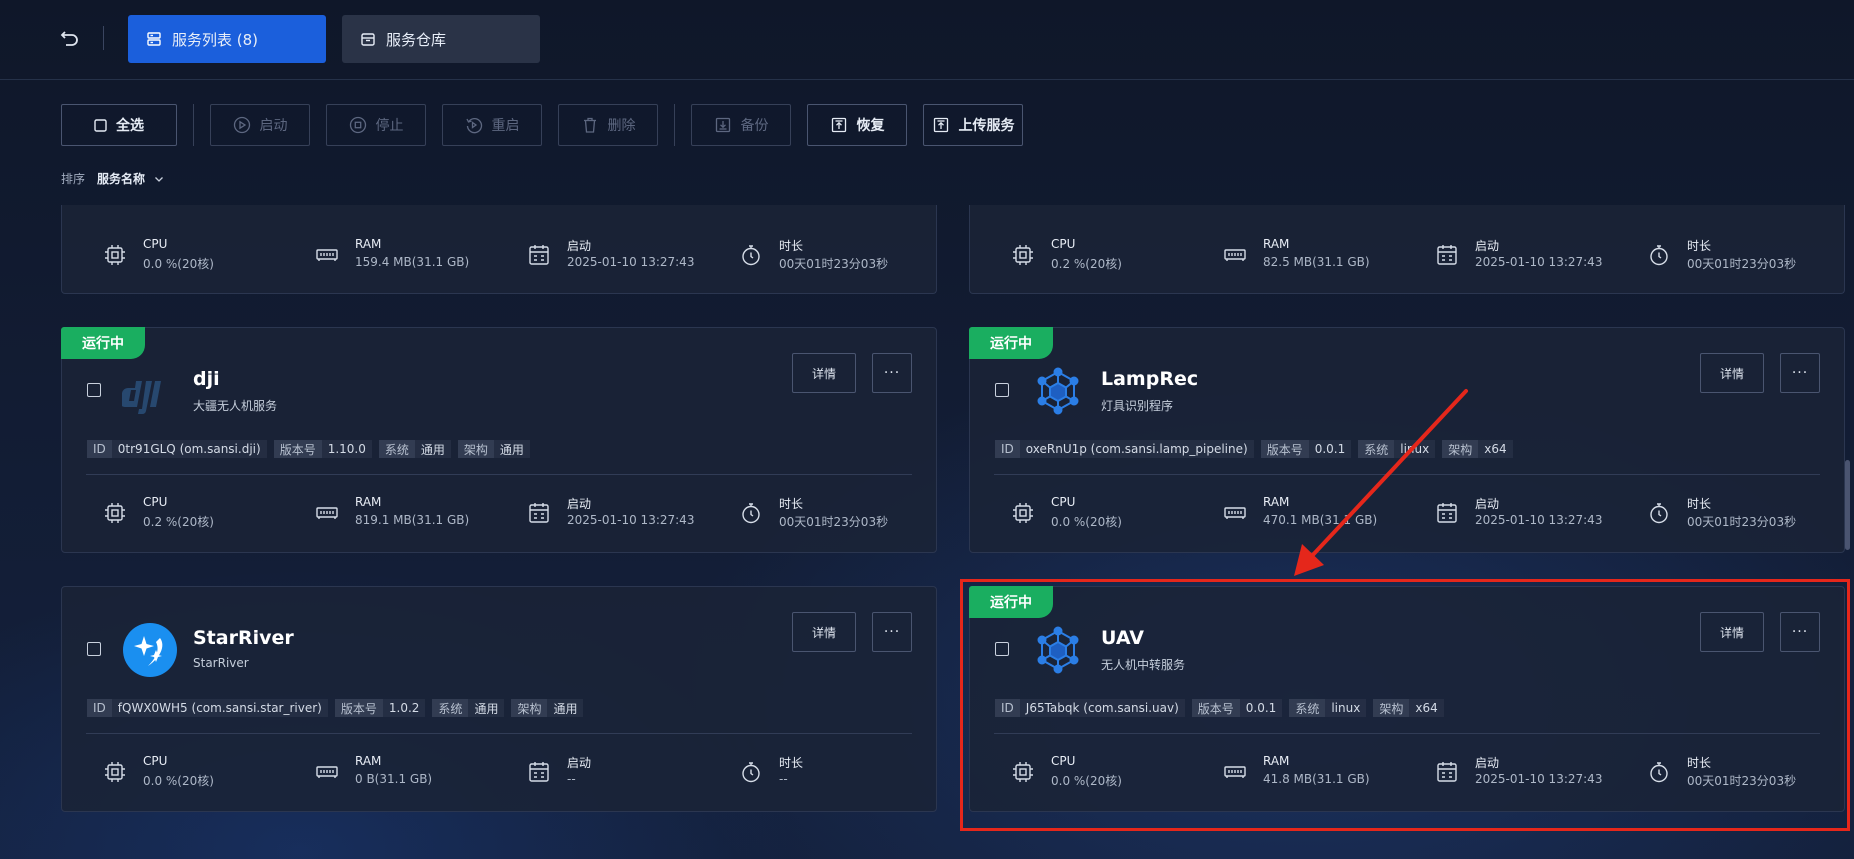  Describe the element at coordinates (1150, 379) in the screenshot. I see `service-name: LampRec` at that location.